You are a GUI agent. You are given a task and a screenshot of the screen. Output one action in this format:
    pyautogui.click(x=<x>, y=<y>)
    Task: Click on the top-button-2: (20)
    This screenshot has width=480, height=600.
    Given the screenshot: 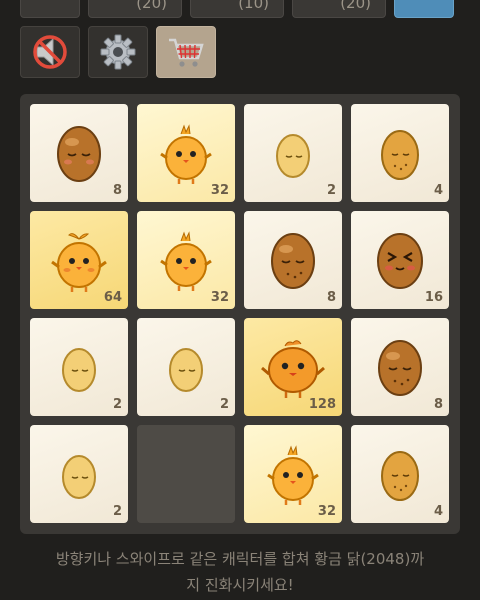 What is the action you would take?
    pyautogui.click(x=135, y=9)
    